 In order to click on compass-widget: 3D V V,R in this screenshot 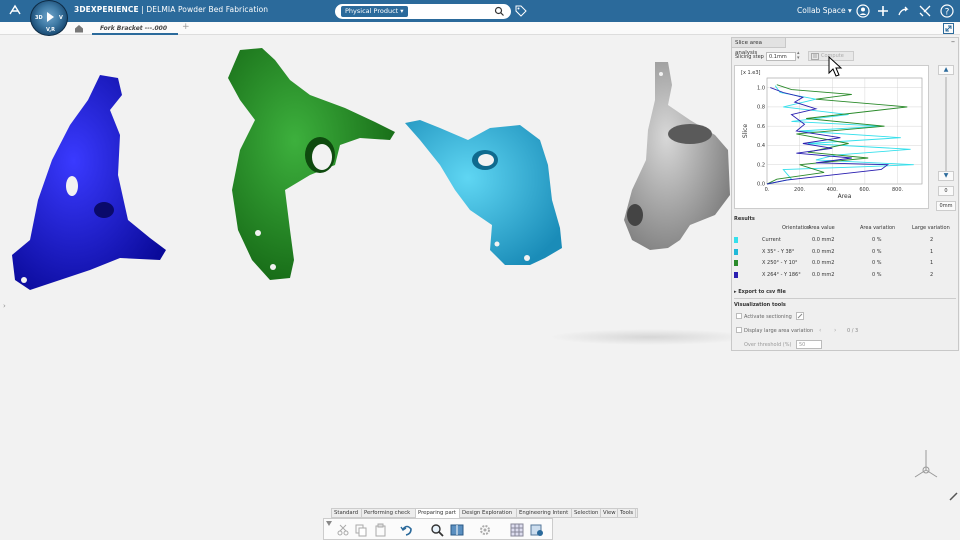, I will do `click(49, 18)`.